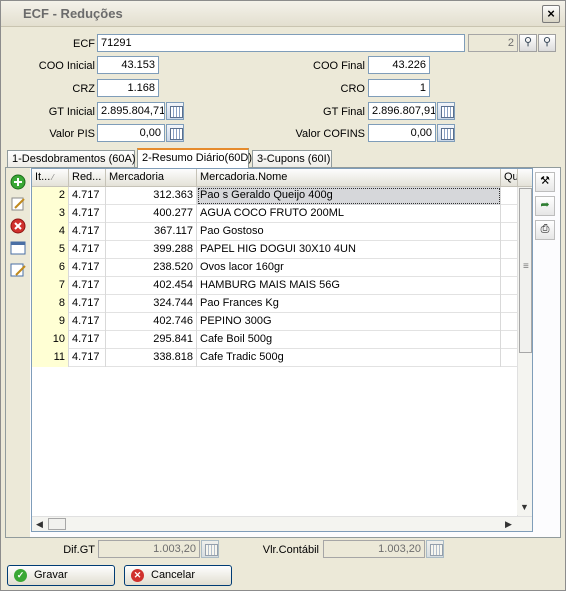 Image resolution: width=566 pixels, height=591 pixels. I want to click on item-cell: 7, so click(50, 286).